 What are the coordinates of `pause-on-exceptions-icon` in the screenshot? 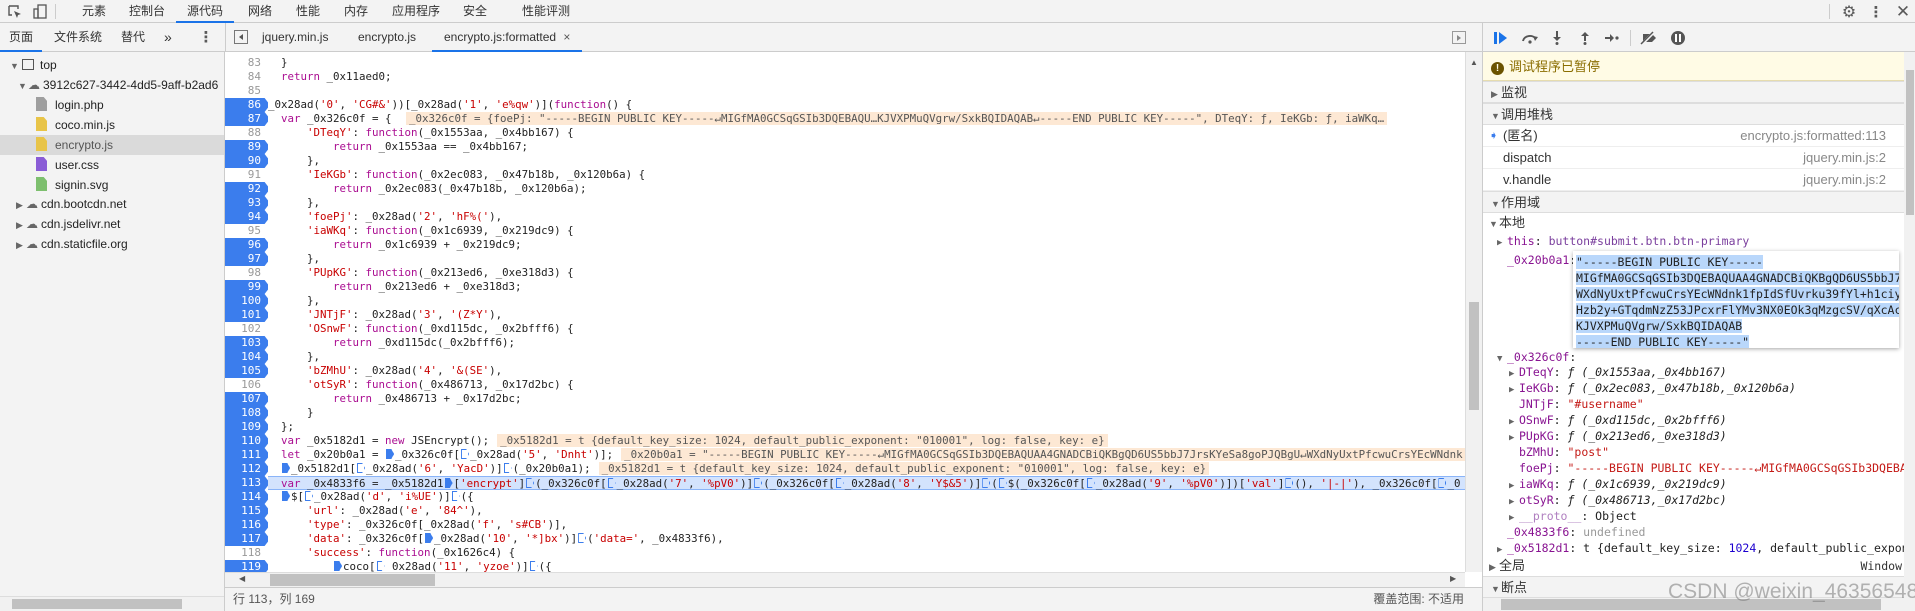 It's located at (1678, 38).